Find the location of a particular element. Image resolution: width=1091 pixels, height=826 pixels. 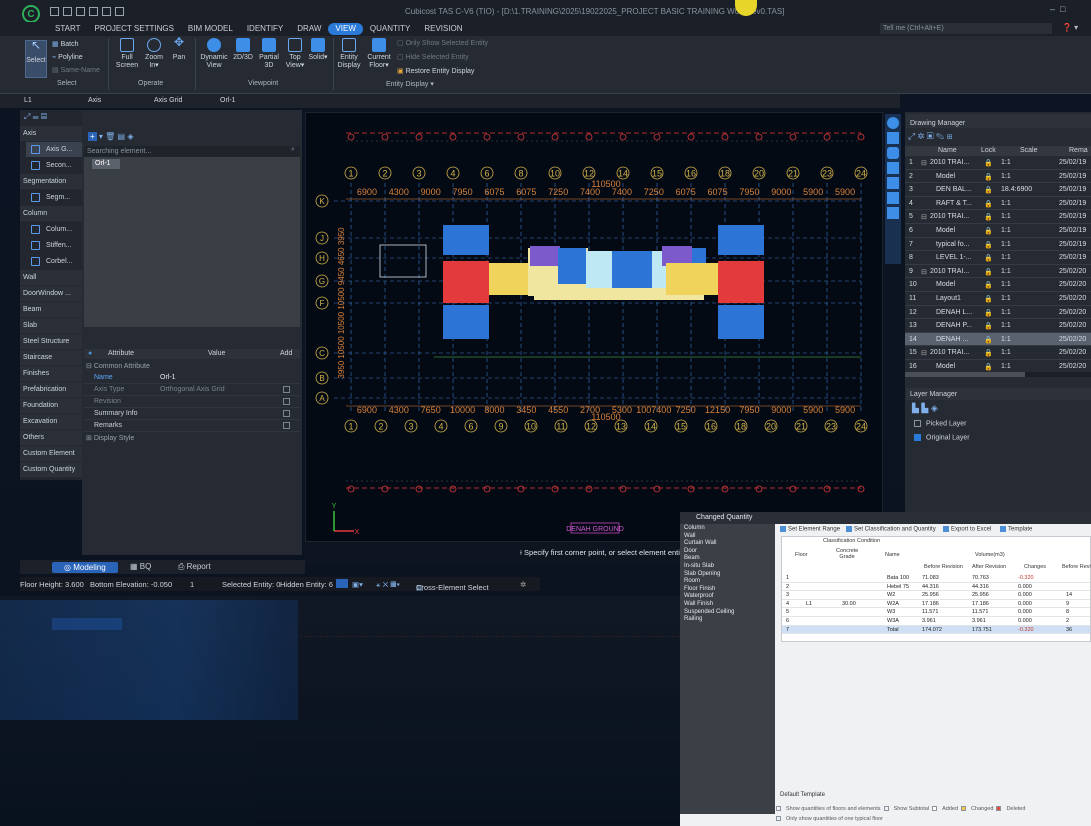

layout-icon is located at coordinates (119, 11).